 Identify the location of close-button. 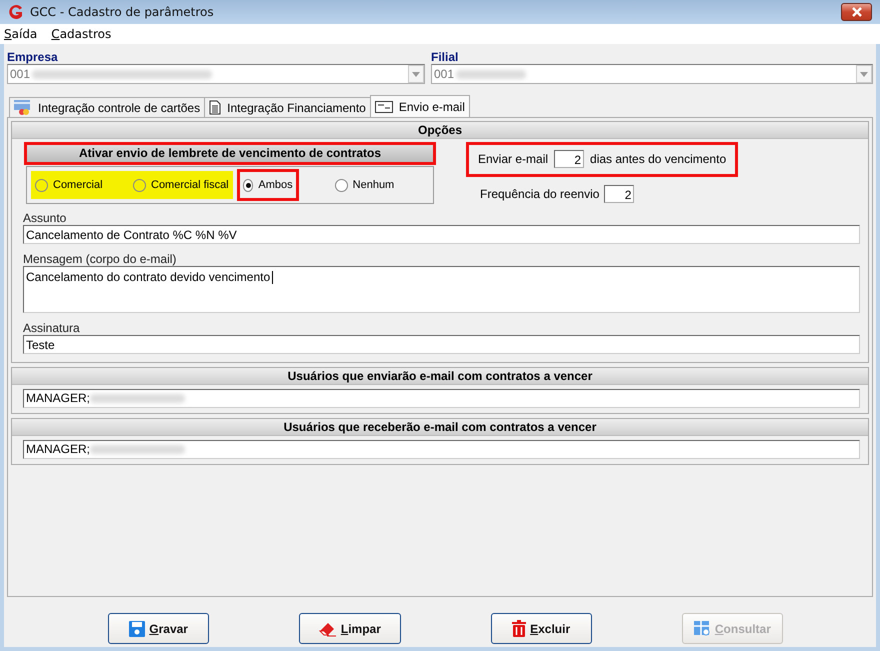
(856, 12).